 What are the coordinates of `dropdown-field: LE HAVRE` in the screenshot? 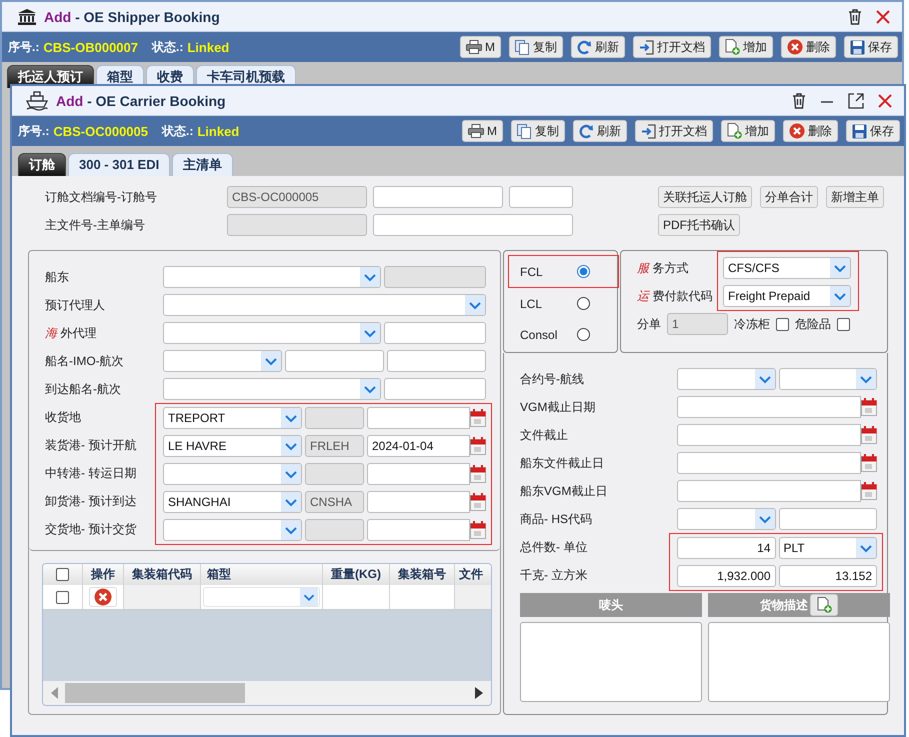 It's located at (232, 446).